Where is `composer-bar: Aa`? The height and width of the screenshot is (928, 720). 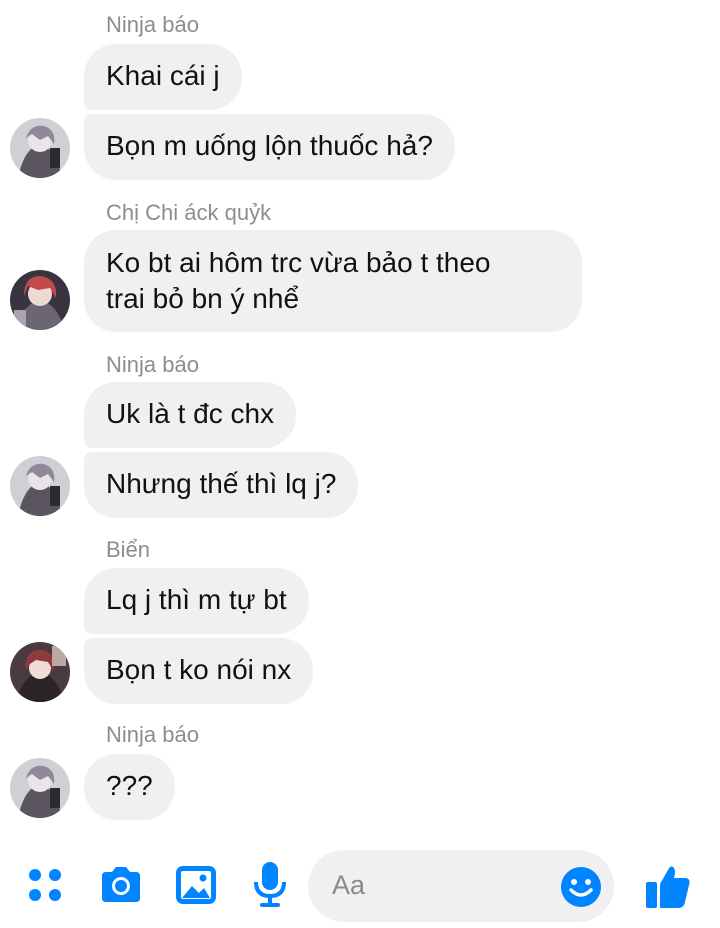 composer-bar: Aa is located at coordinates (360, 884).